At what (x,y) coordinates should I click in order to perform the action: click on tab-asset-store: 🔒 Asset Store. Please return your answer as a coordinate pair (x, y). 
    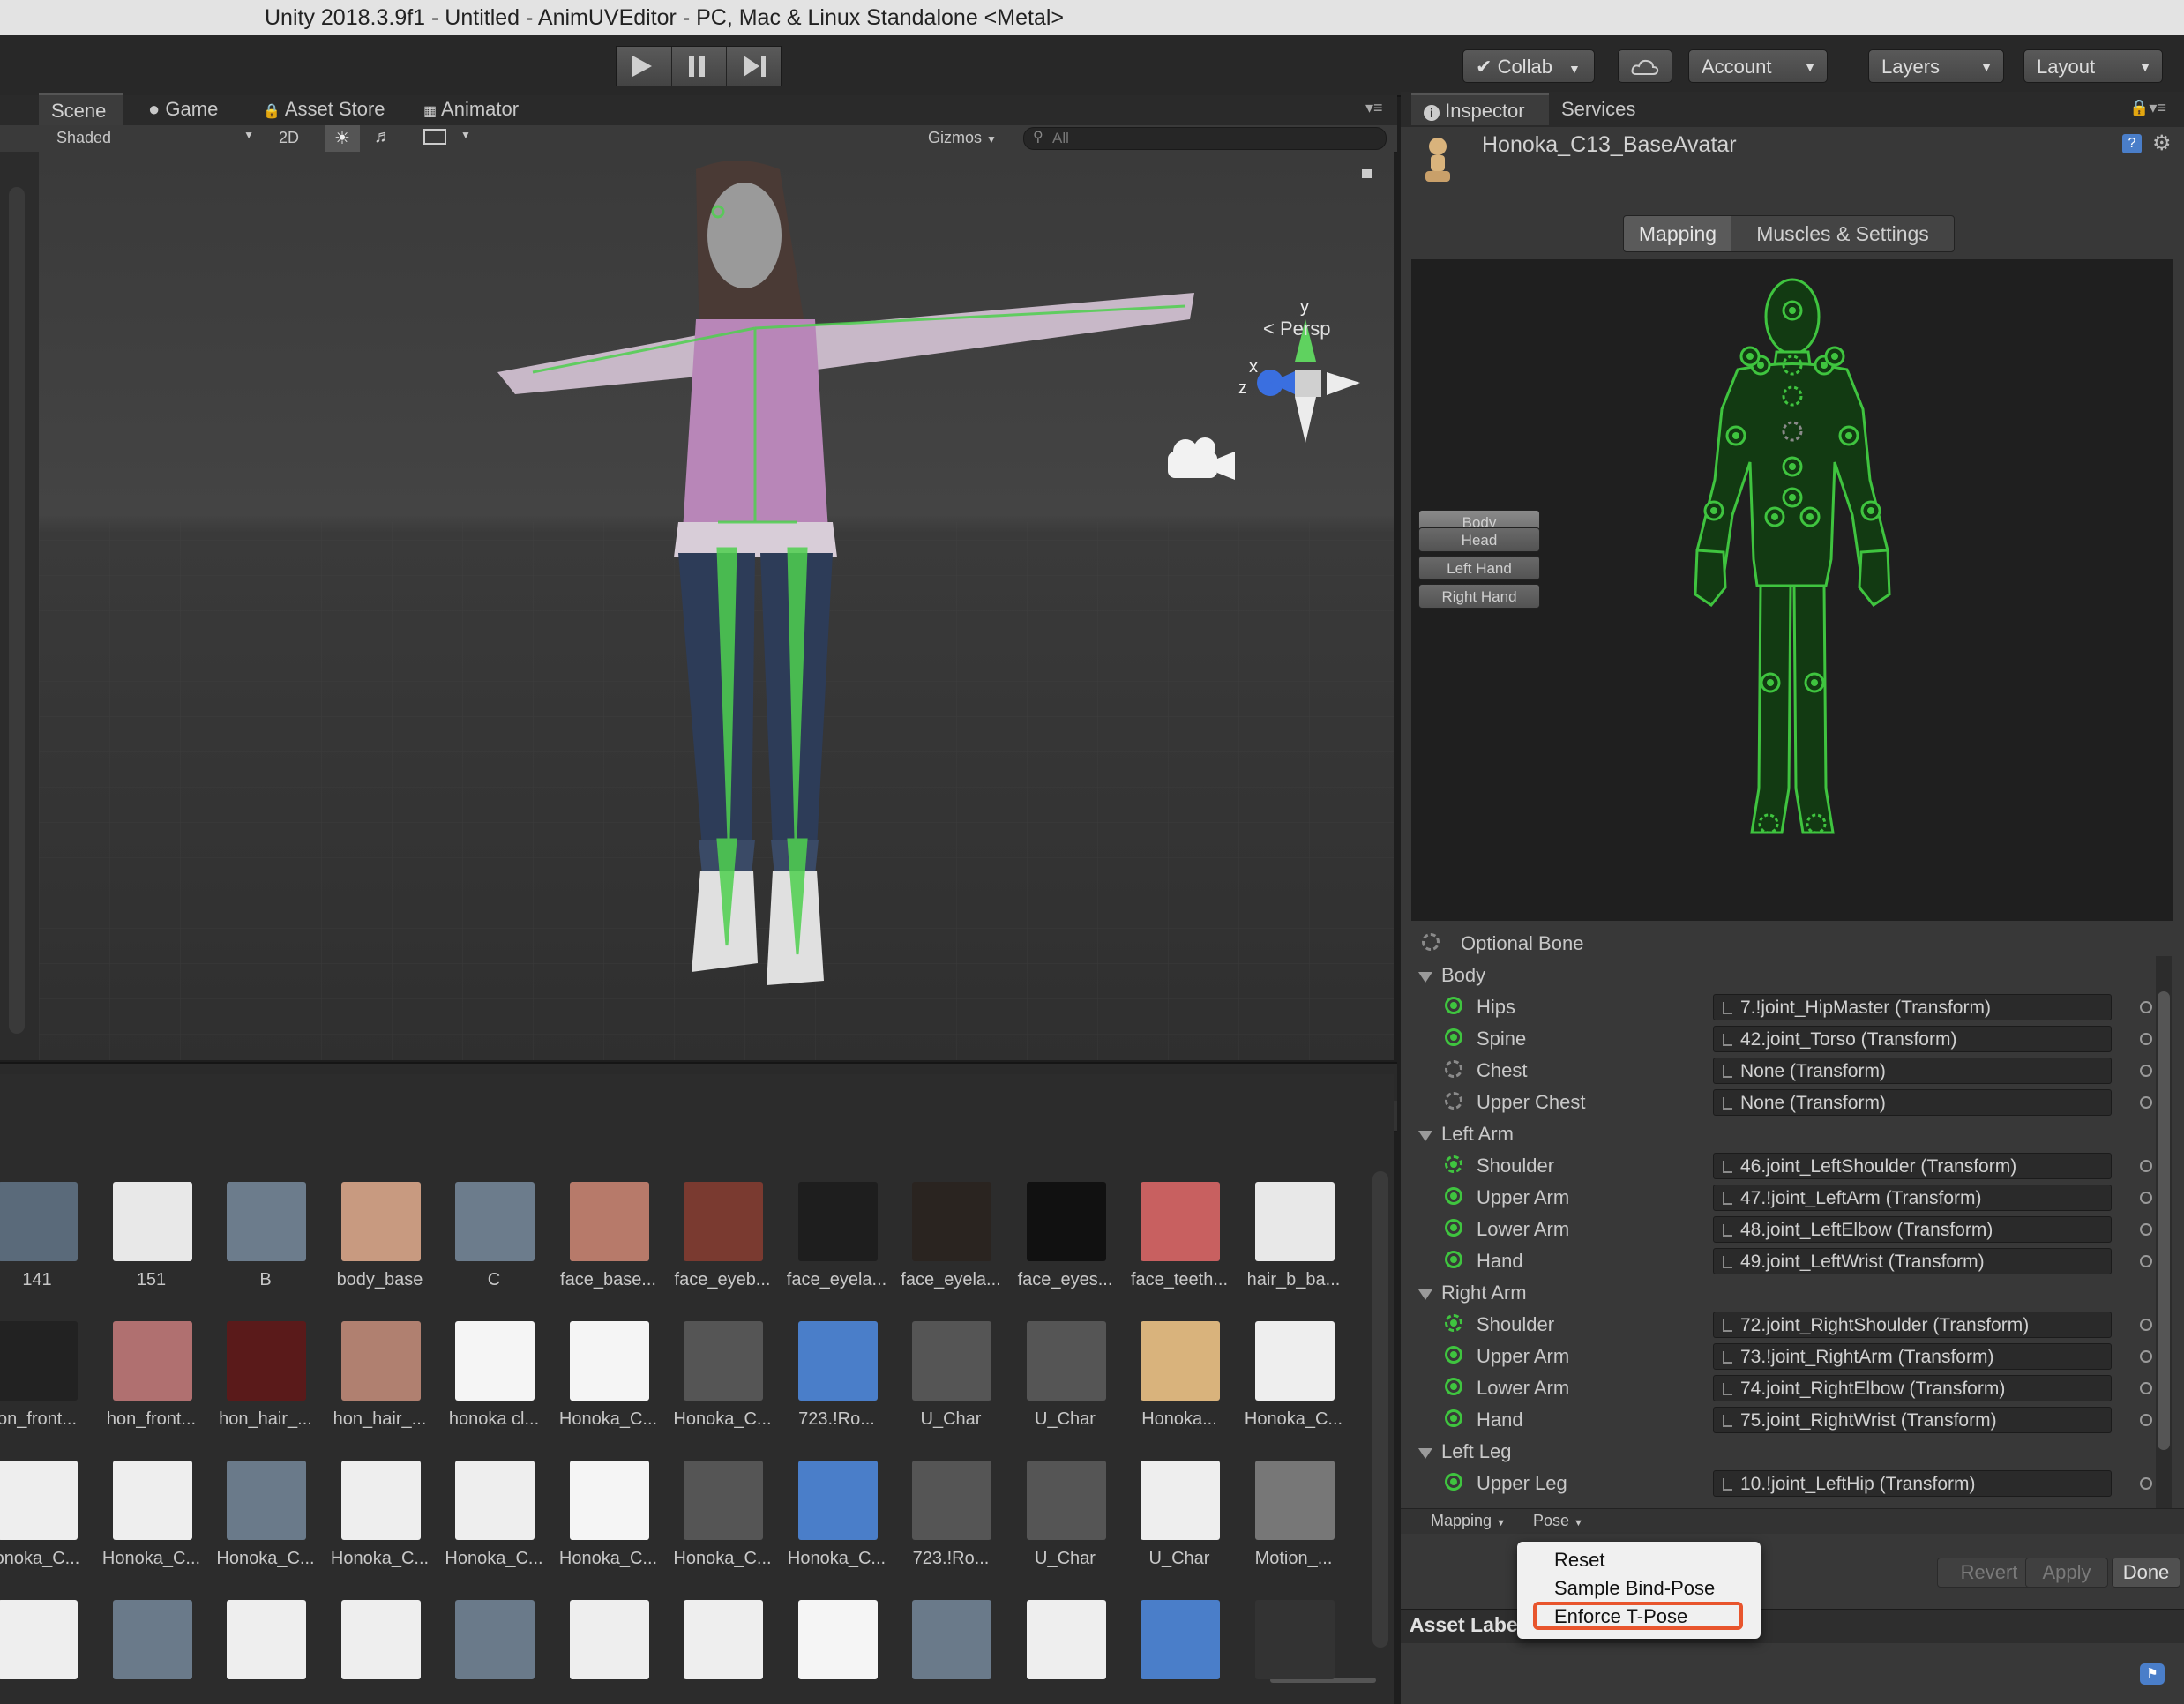
    Looking at the image, I should click on (324, 109).